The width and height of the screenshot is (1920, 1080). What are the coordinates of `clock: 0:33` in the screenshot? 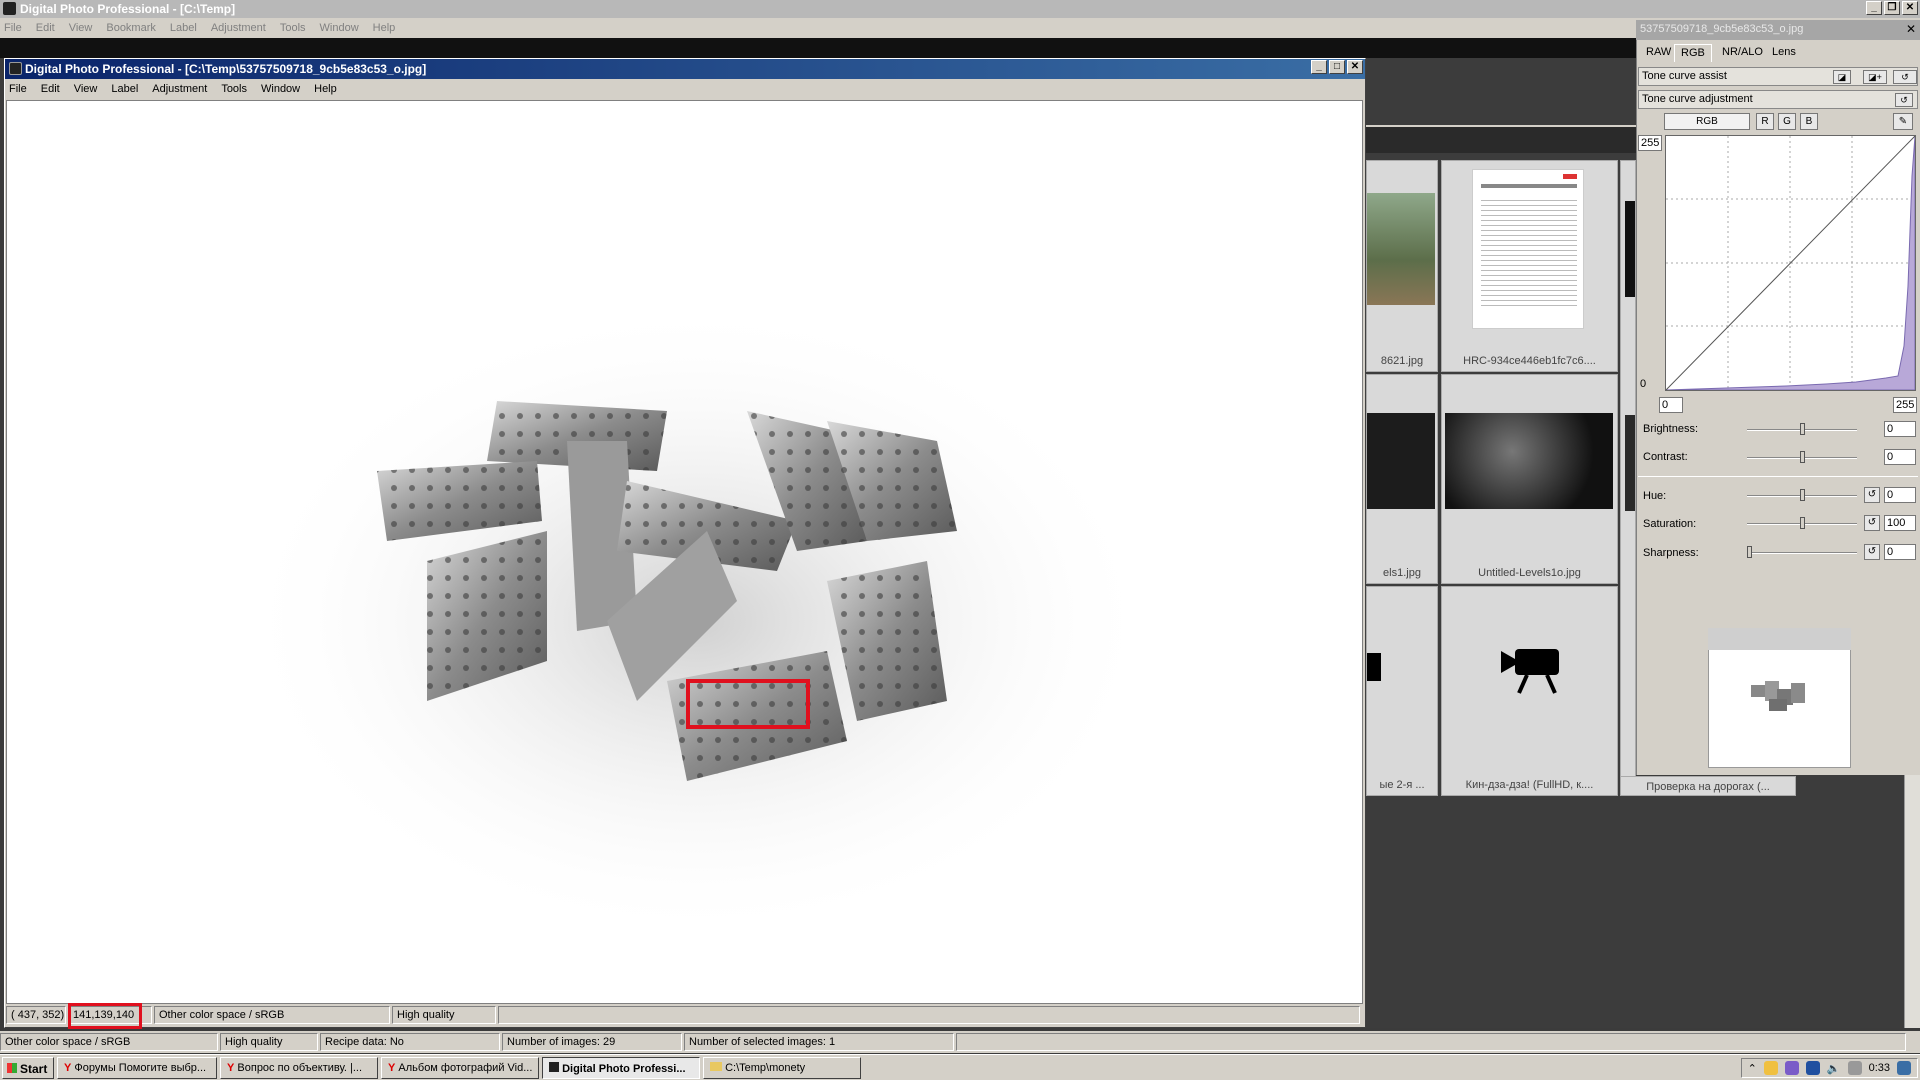 It's located at (1879, 1068).